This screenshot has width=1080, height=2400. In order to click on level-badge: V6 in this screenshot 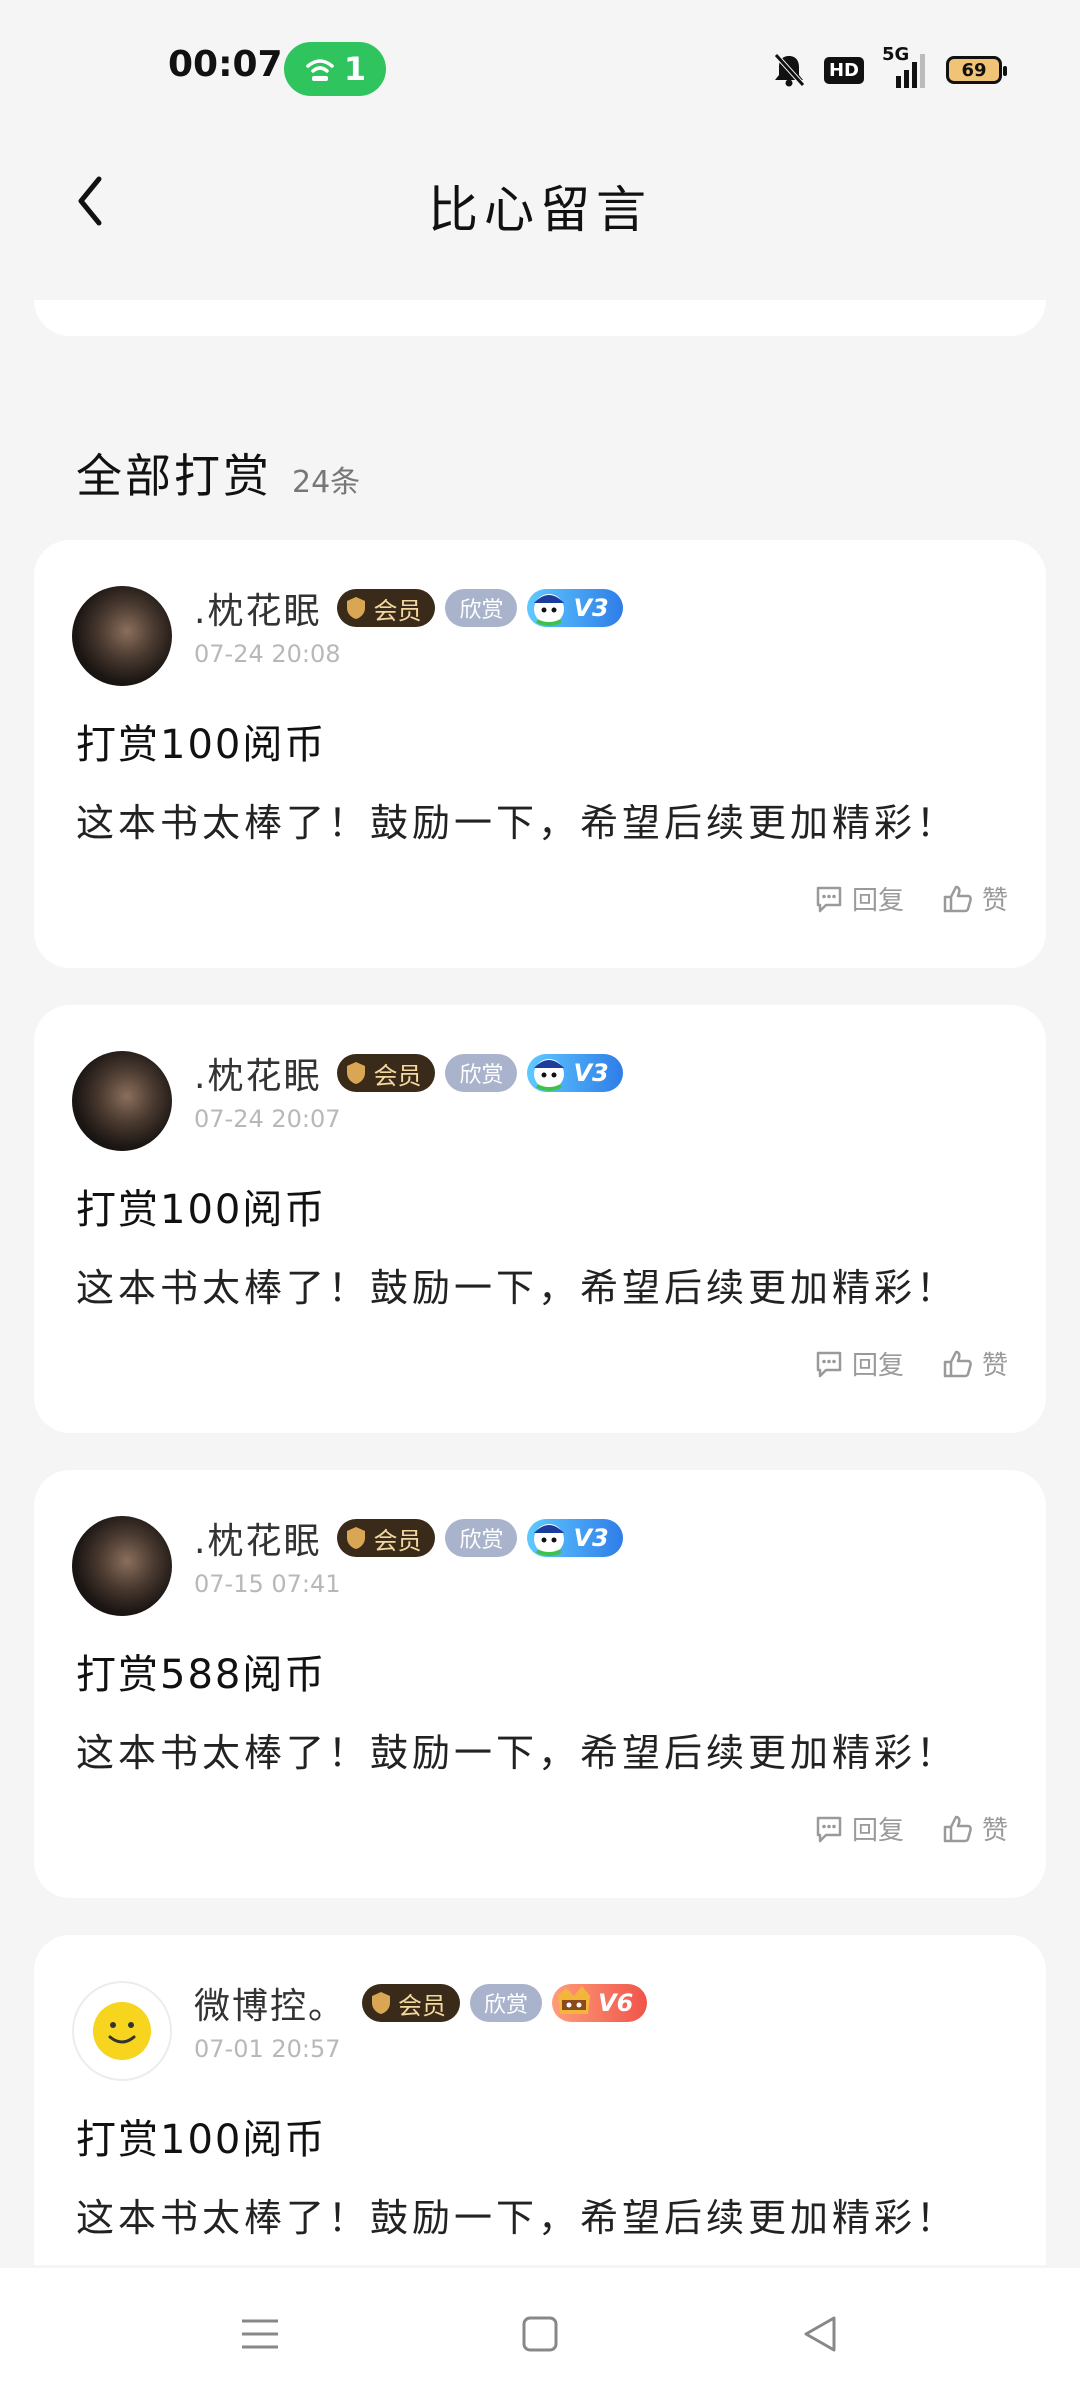, I will do `click(600, 2003)`.